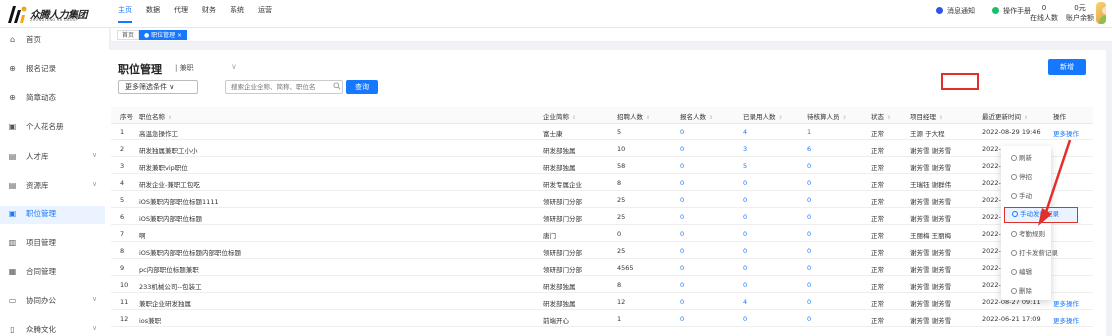  What do you see at coordinates (1011, 11) in the screenshot?
I see `manual-link: 操作手册` at bounding box center [1011, 11].